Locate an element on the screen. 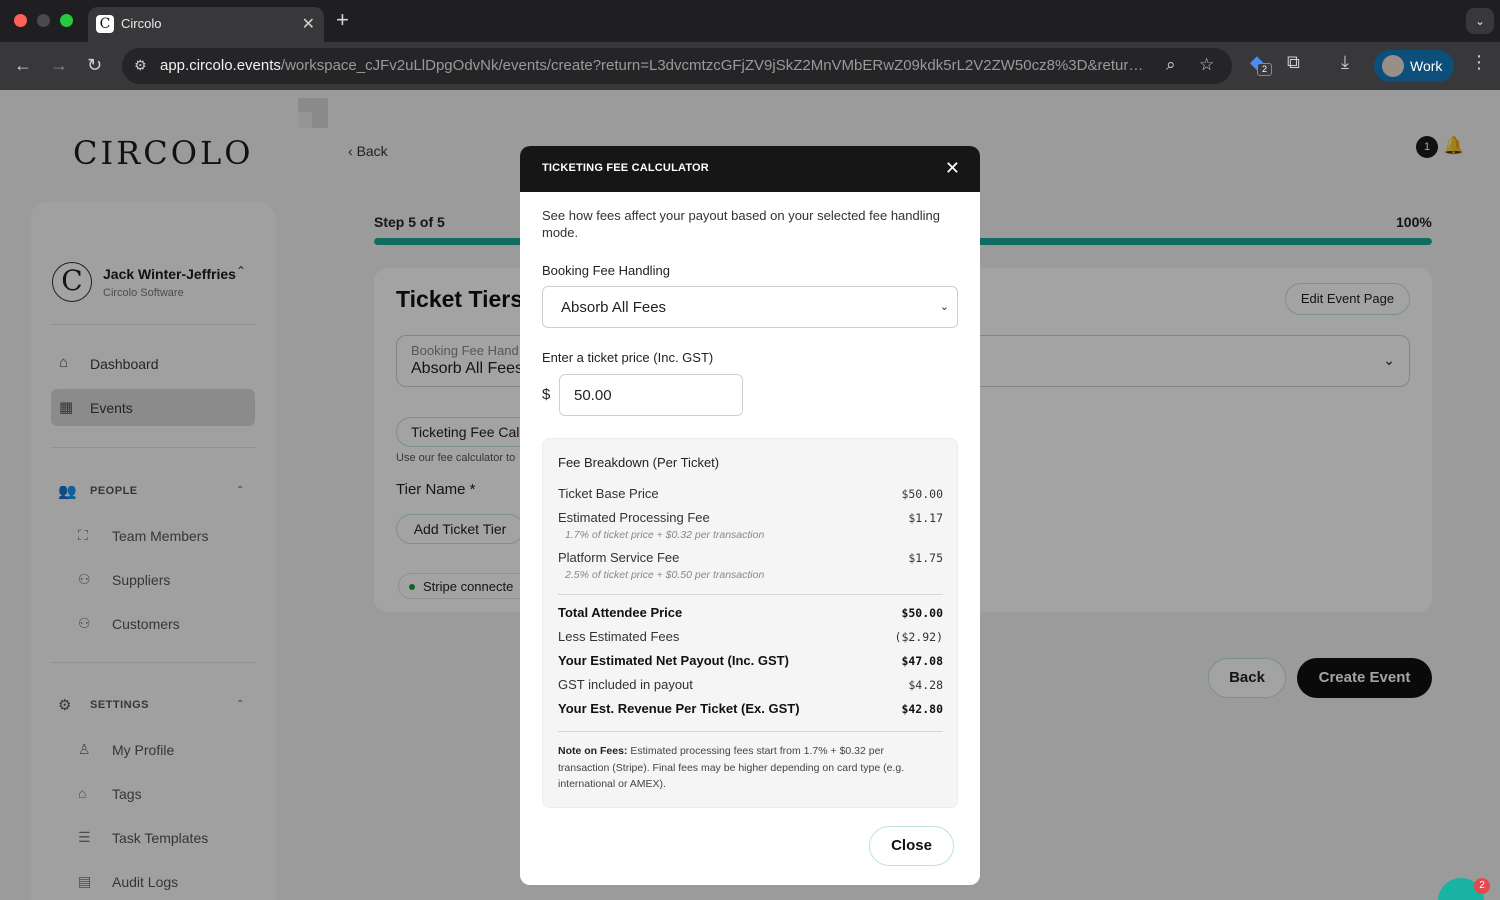  zoom-icon: ⌕ is located at coordinates (1171, 65).